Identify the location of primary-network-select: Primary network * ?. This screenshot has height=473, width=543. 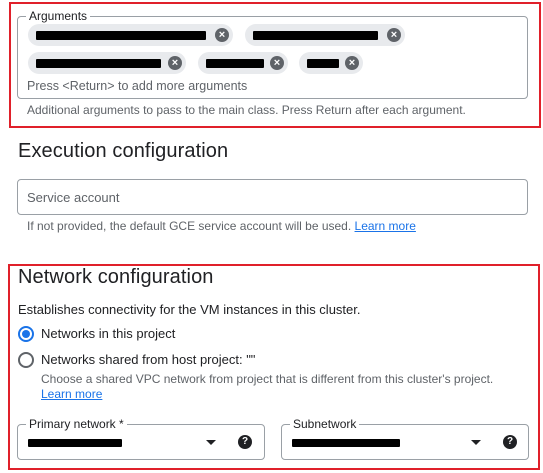
(141, 438).